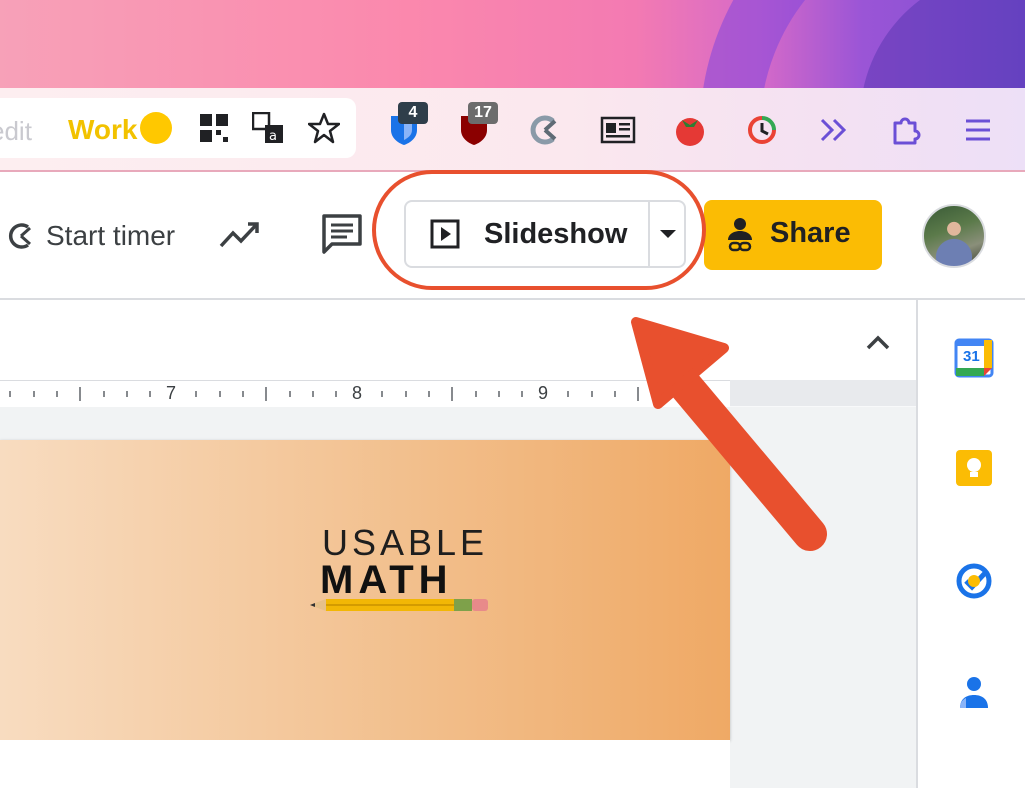  I want to click on slideshow-button-group: Slideshow, so click(545, 234).